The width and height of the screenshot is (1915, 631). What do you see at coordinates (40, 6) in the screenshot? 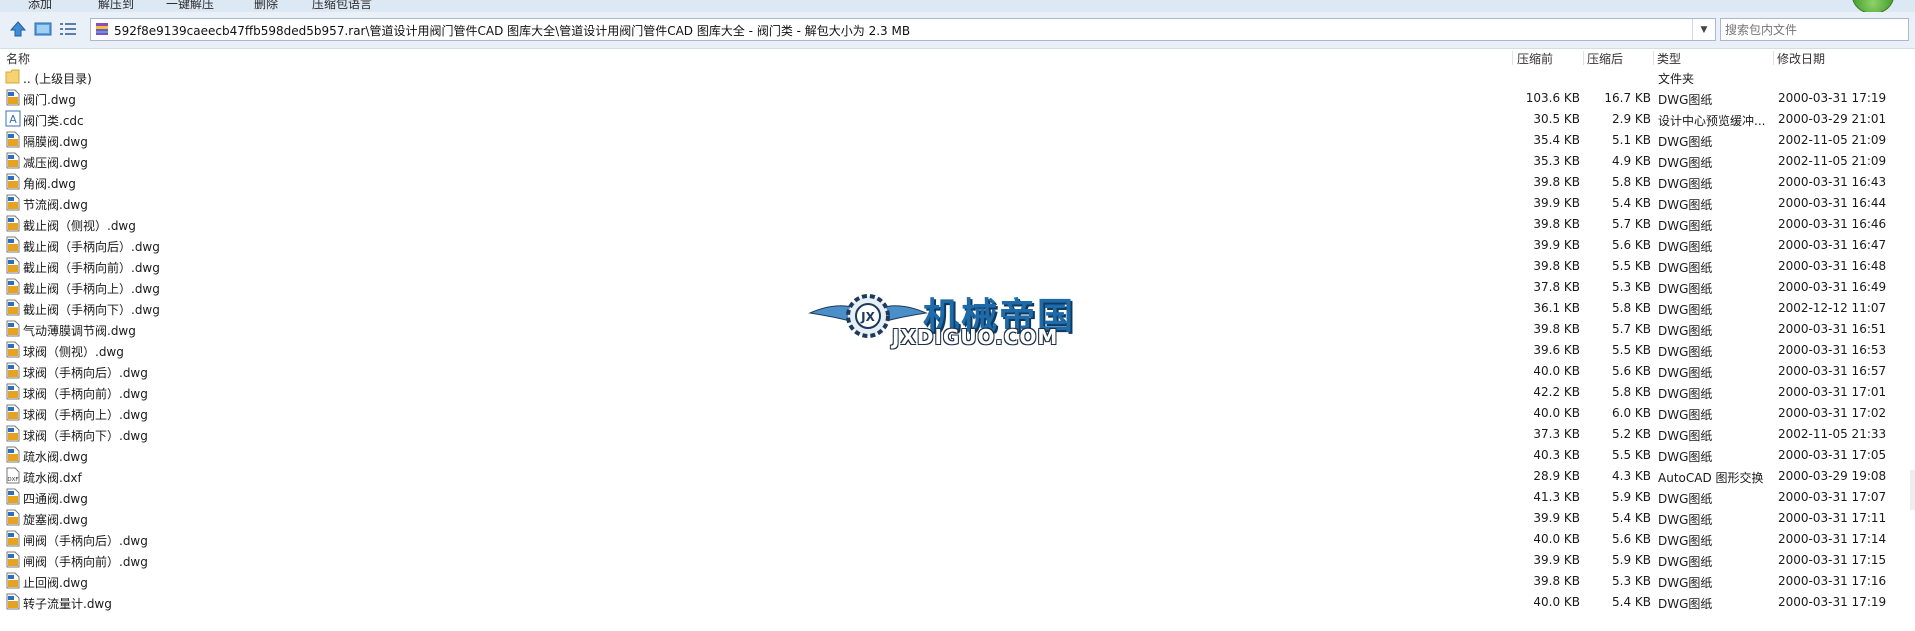
I see `toolbar-add-button: 添加` at bounding box center [40, 6].